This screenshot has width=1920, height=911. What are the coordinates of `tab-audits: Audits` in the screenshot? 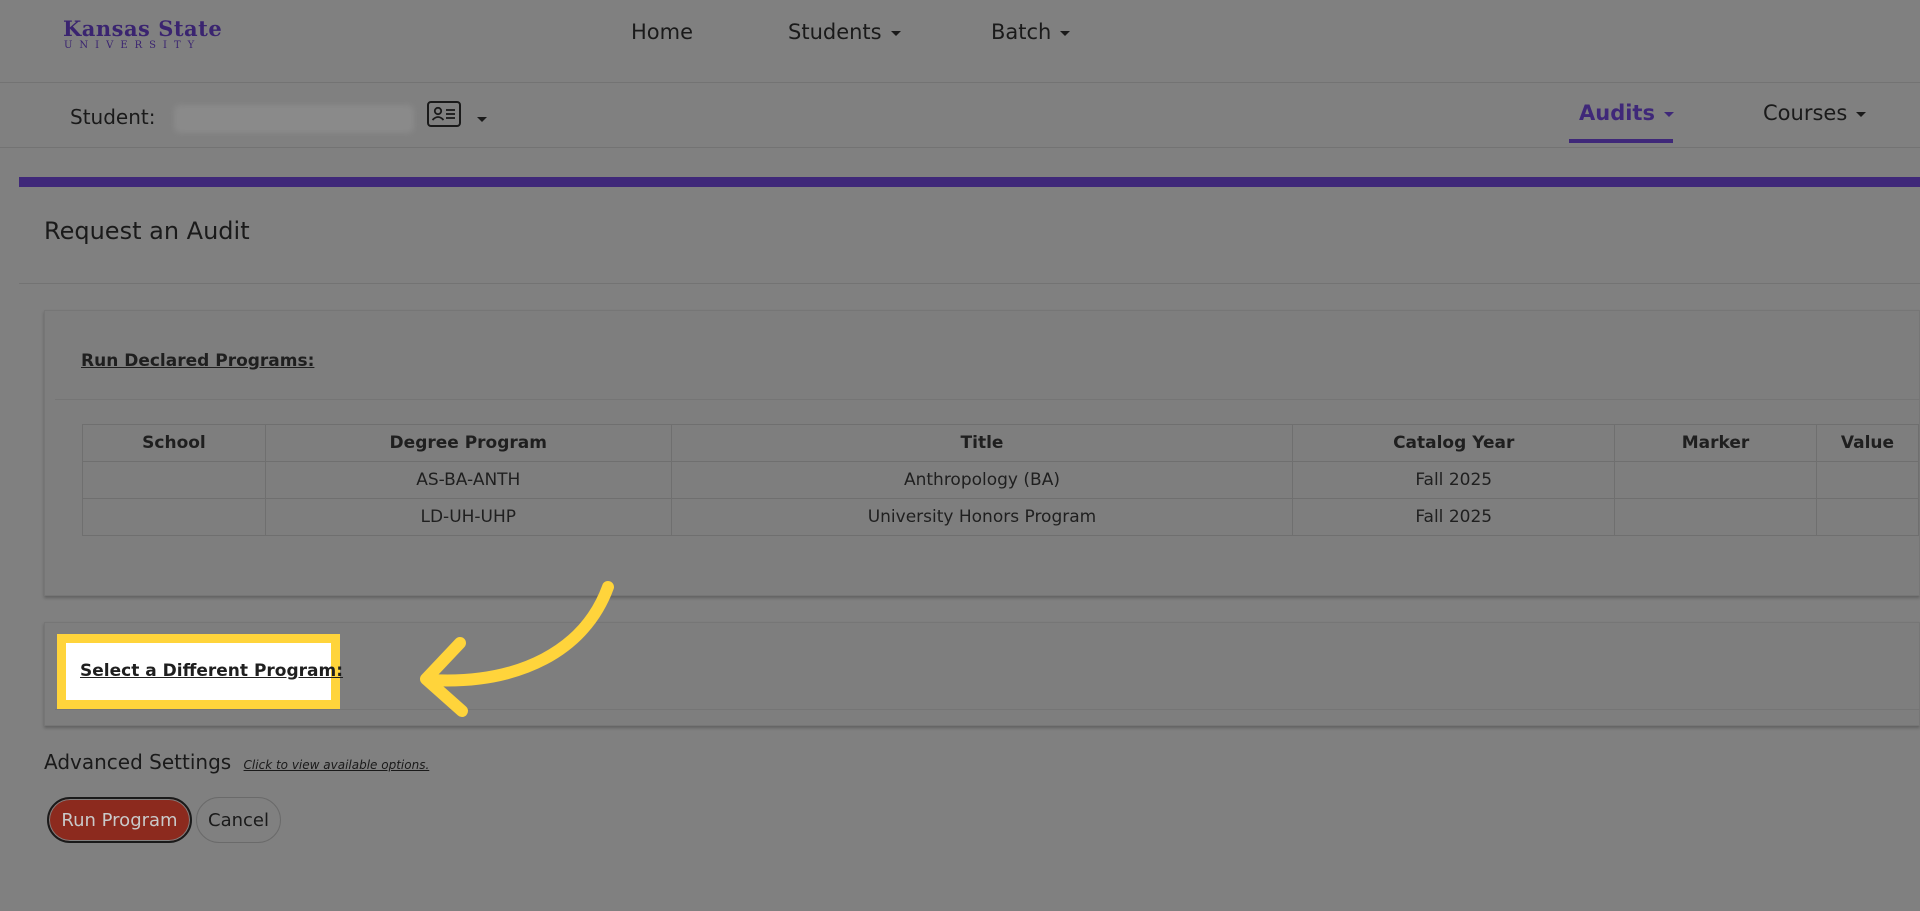 It's located at (1626, 113).